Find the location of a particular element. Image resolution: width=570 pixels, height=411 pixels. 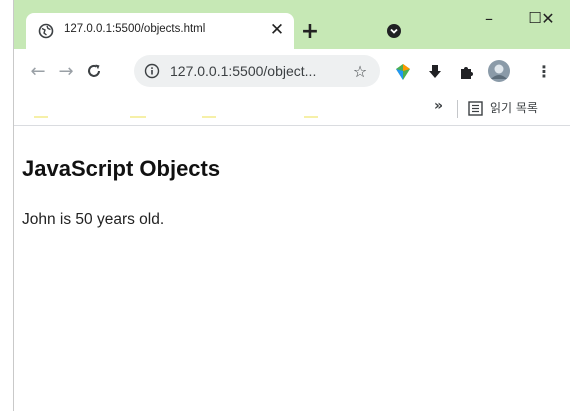

site-info-icon is located at coordinates (152, 71).